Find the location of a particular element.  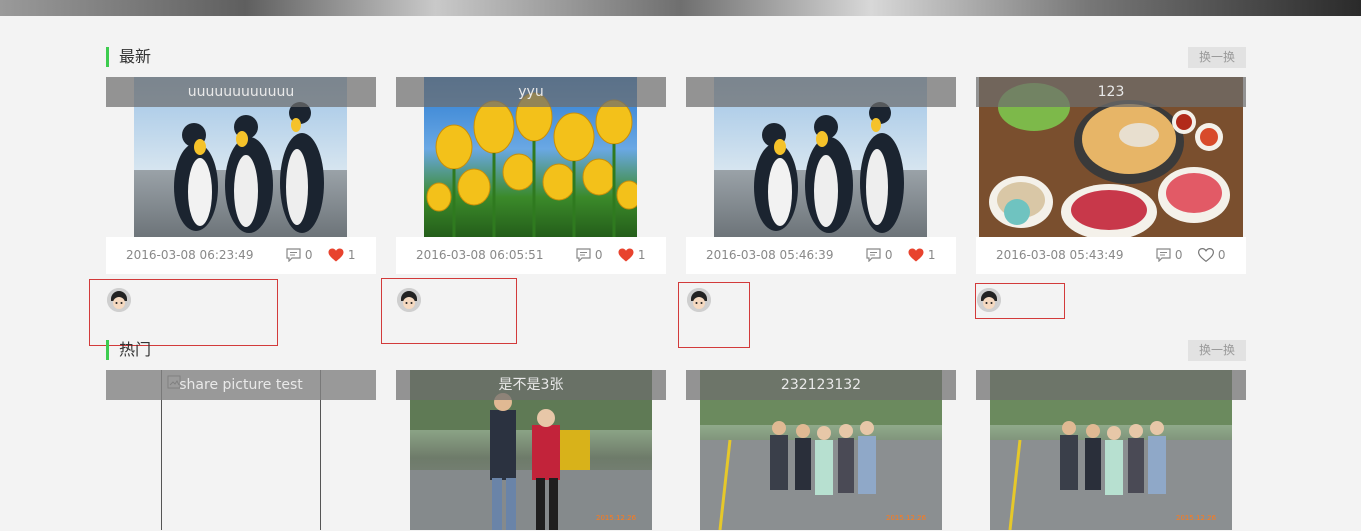

card-title: 是不是3张 is located at coordinates (531, 385).